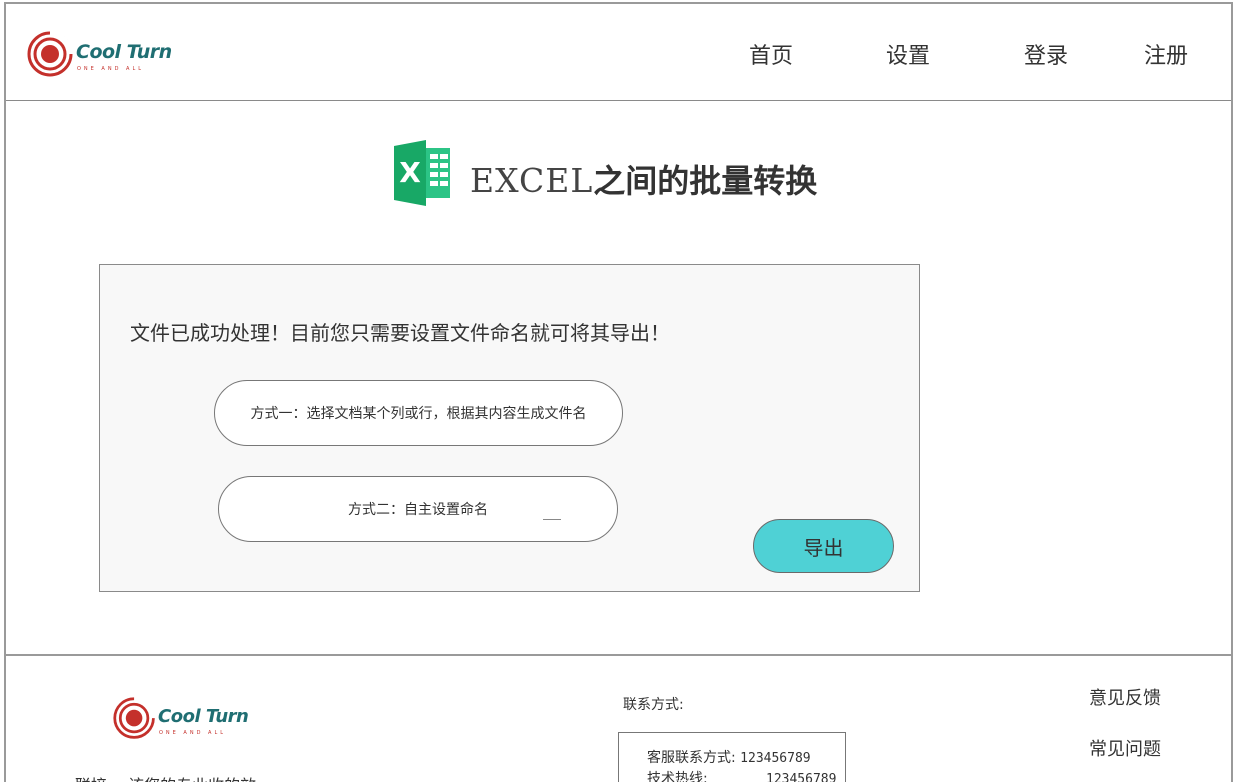  Describe the element at coordinates (552, 519) in the screenshot. I see `text-cursor-line` at that location.